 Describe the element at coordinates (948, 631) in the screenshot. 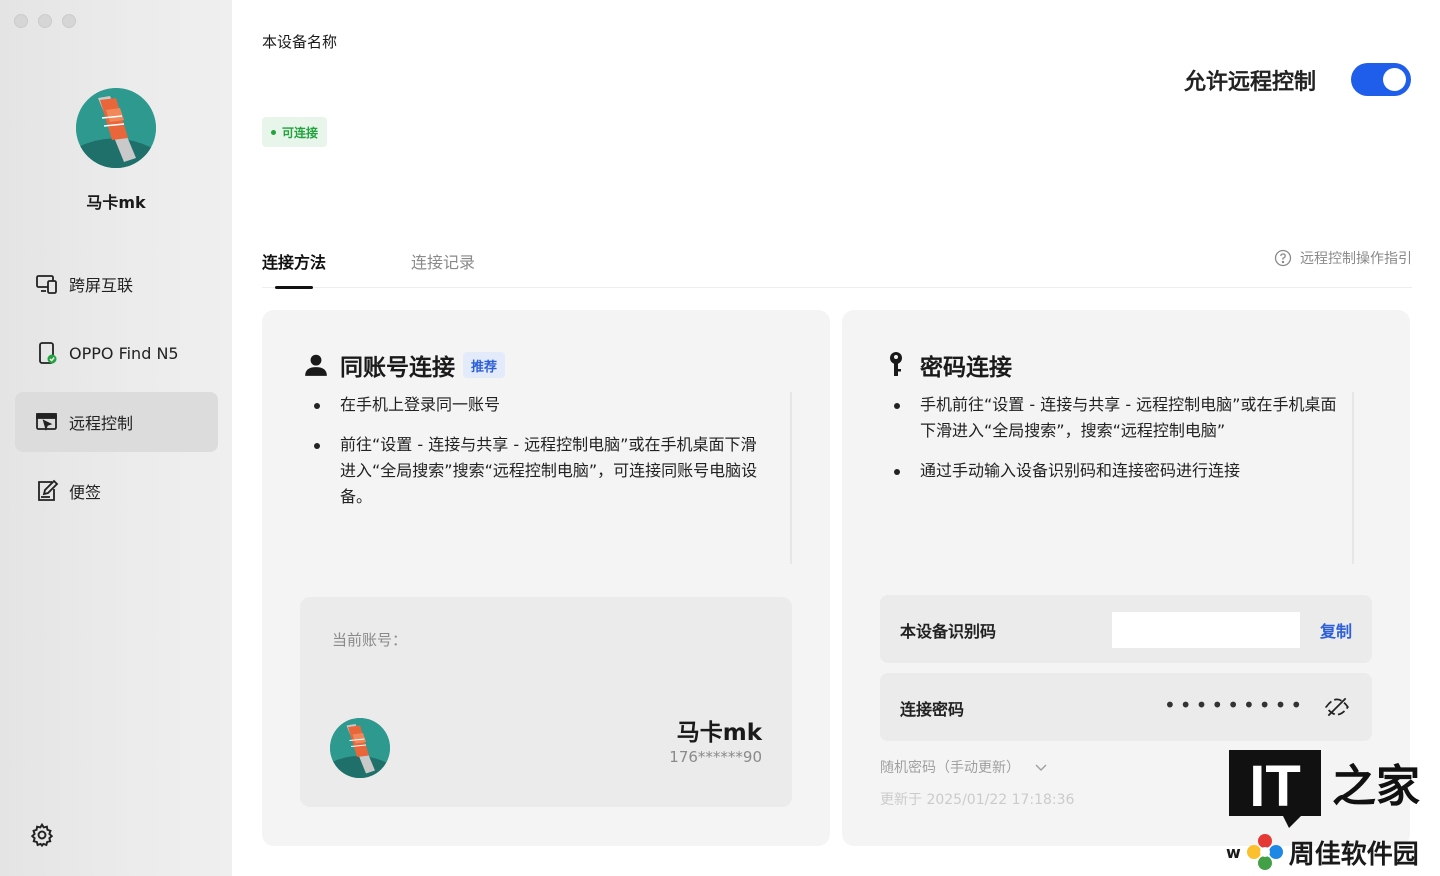

I see `device-id-label: 本设备识别码` at that location.